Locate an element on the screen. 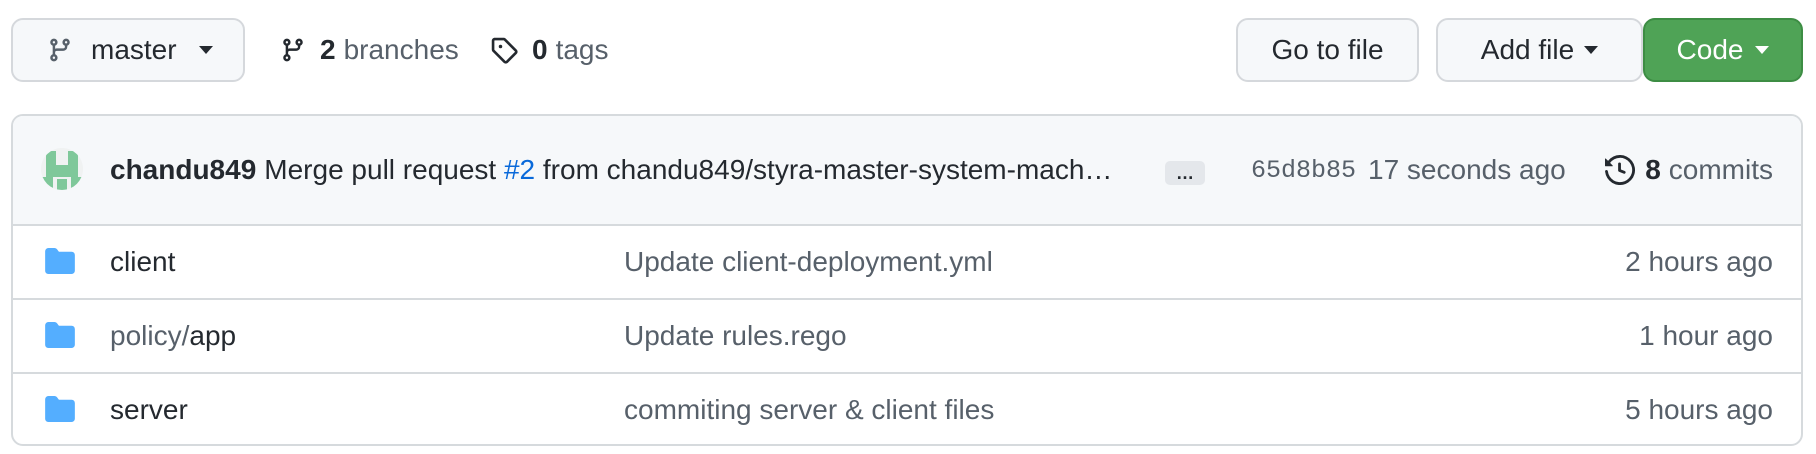 The width and height of the screenshot is (1816, 454). branches-label: branches is located at coordinates (401, 49).